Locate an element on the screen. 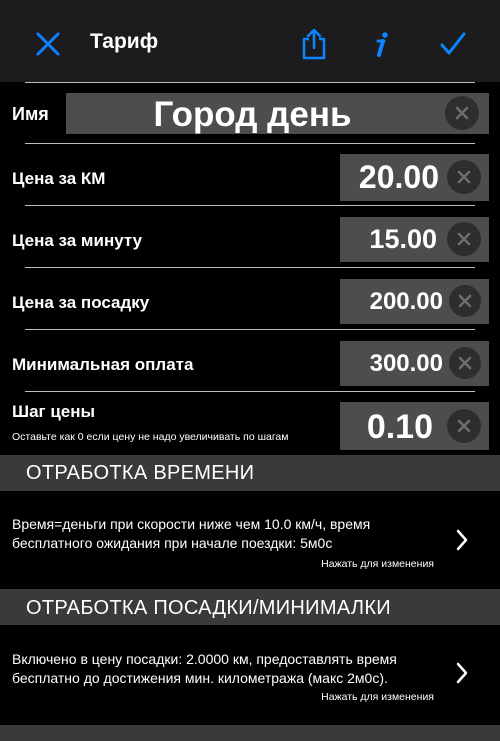  navigation-bar: Тариф is located at coordinates (250, 41).